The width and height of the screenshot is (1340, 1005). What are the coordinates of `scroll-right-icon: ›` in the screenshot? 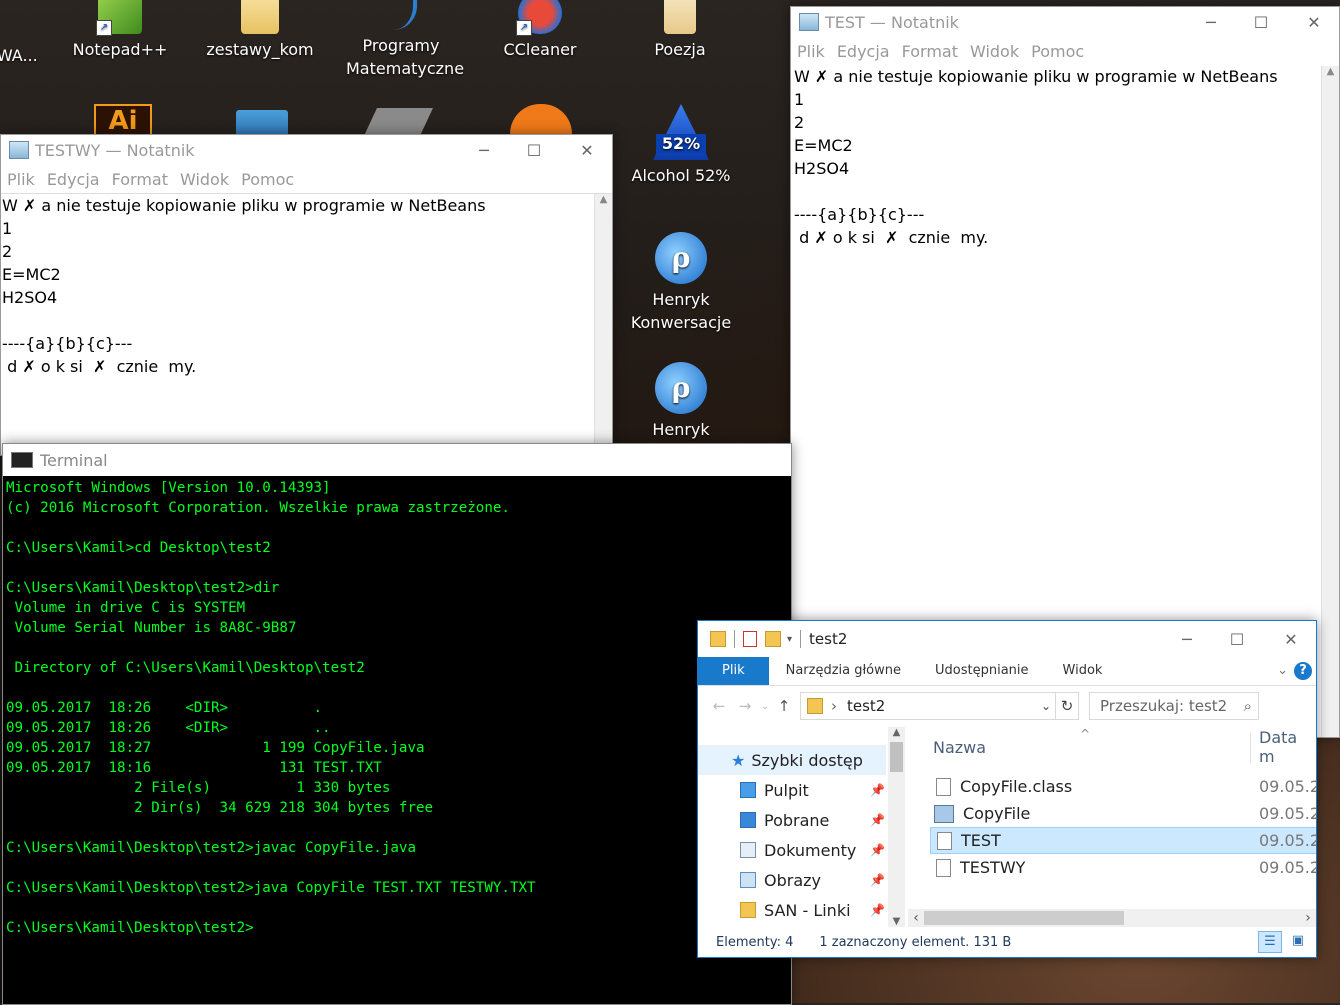 It's located at (1308, 918).